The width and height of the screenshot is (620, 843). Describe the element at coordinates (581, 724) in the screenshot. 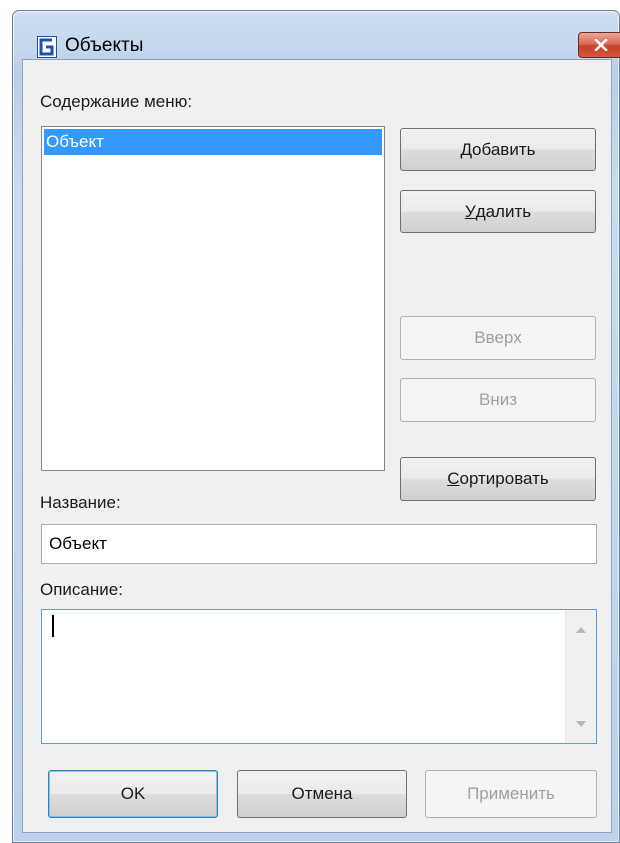

I see `scroll-down-icon` at that location.